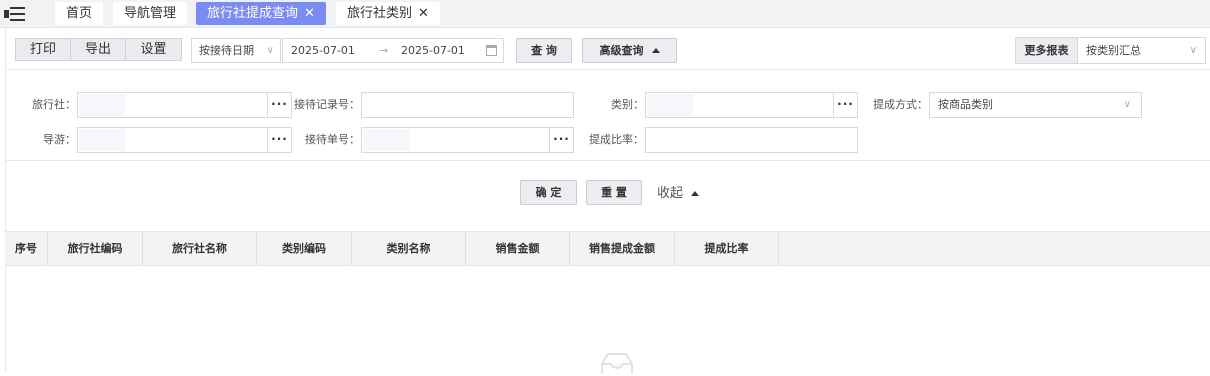  I want to click on commission-method-label: 提成方式：, so click(900, 104).